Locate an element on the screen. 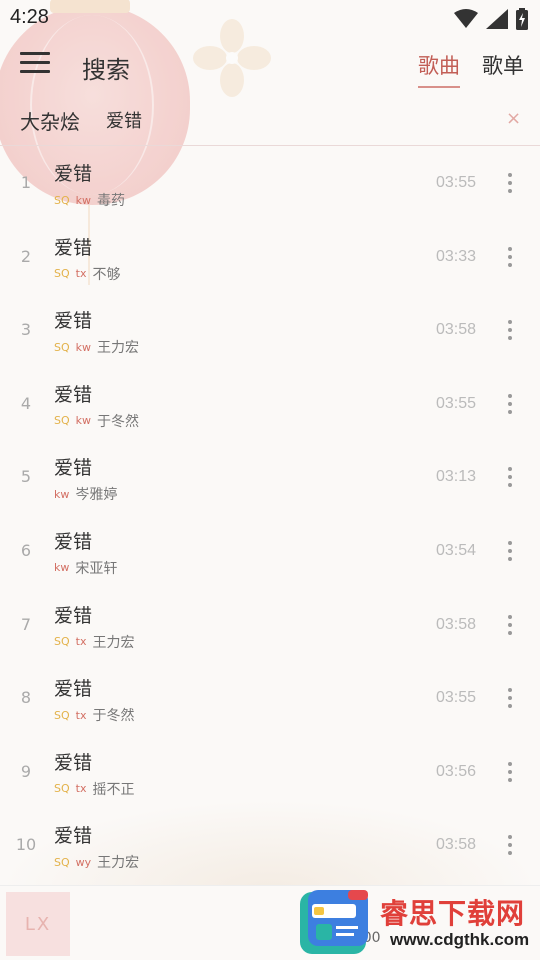 This screenshot has height=960, width=540. song-row: 5 爱错 kw 岑雅婷 03:13 is located at coordinates (270, 478).